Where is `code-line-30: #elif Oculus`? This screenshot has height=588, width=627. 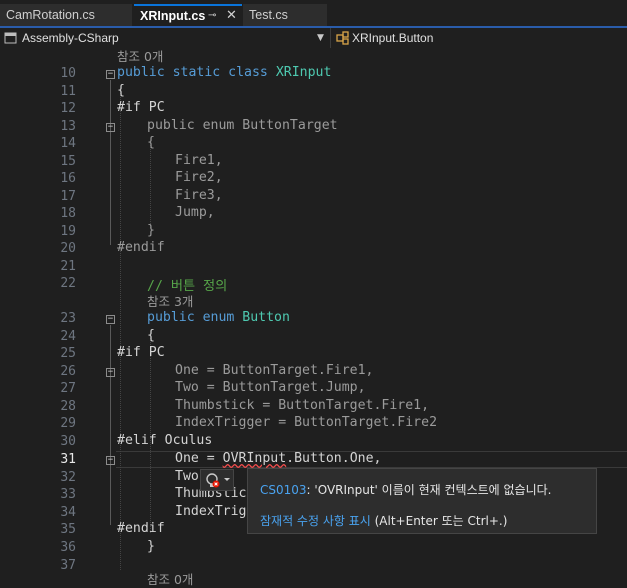 code-line-30: #elif Oculus is located at coordinates (164, 440).